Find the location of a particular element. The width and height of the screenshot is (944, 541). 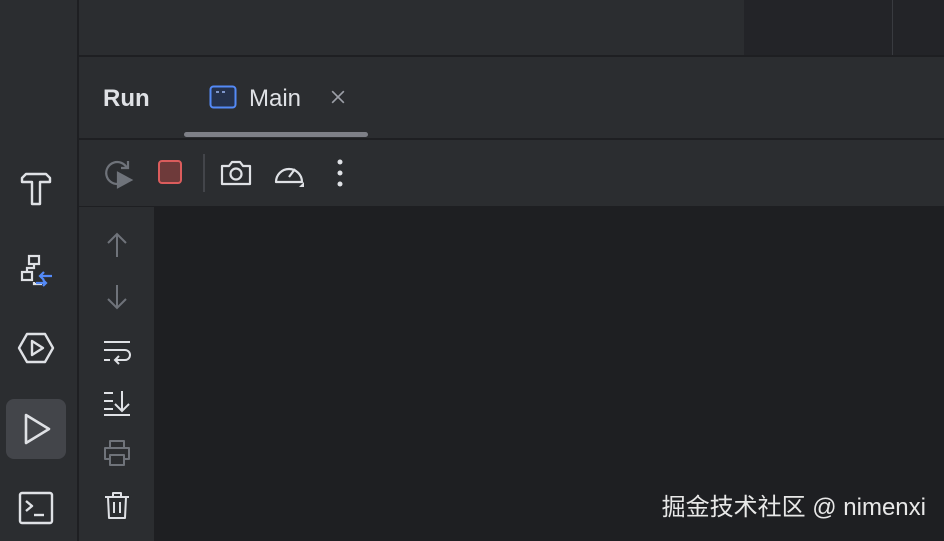

editor-tab-area is located at coordinates (844, 27).